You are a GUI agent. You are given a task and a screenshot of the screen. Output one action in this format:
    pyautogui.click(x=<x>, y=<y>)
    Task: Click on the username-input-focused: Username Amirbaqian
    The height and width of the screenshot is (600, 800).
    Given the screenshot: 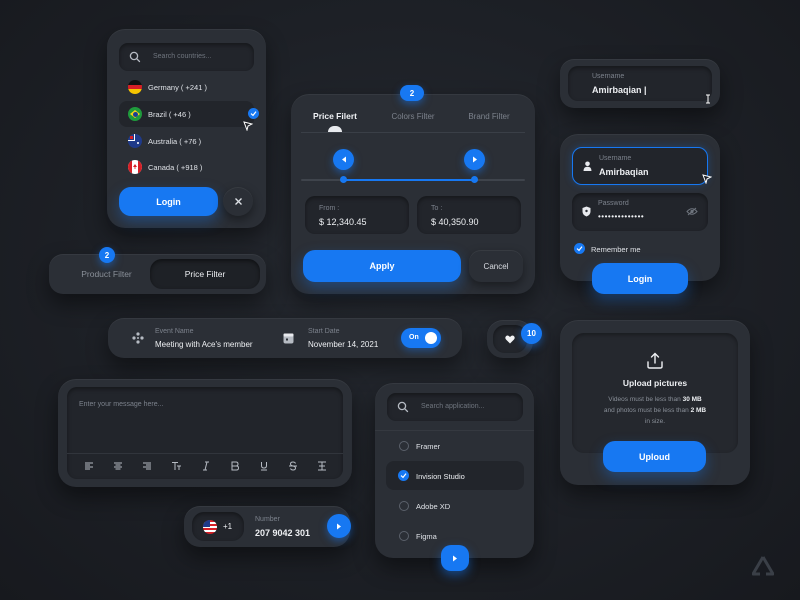 What is the action you would take?
    pyautogui.click(x=640, y=166)
    